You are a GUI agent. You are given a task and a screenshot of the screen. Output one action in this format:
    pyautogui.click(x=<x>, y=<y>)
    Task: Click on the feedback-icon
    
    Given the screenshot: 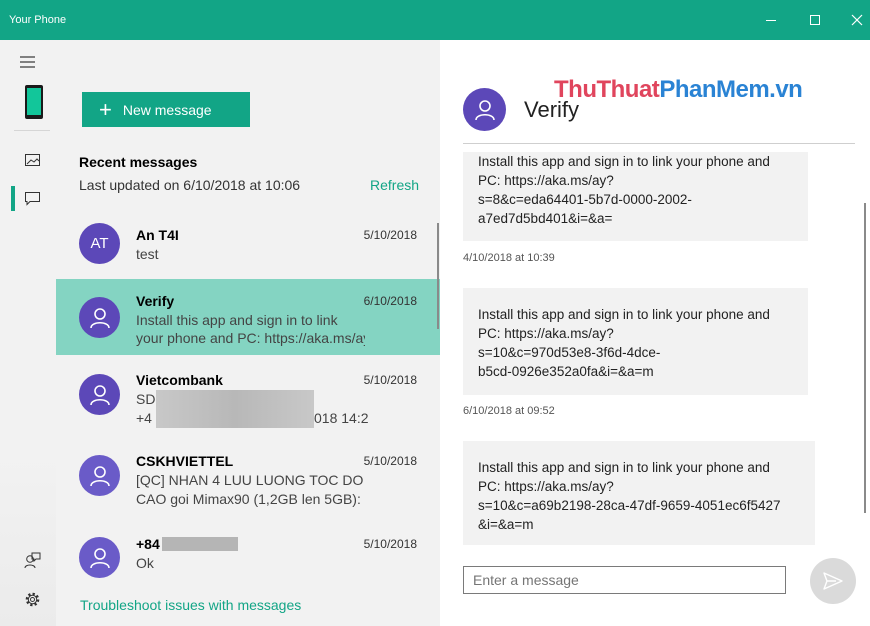 What is the action you would take?
    pyautogui.click(x=32, y=560)
    